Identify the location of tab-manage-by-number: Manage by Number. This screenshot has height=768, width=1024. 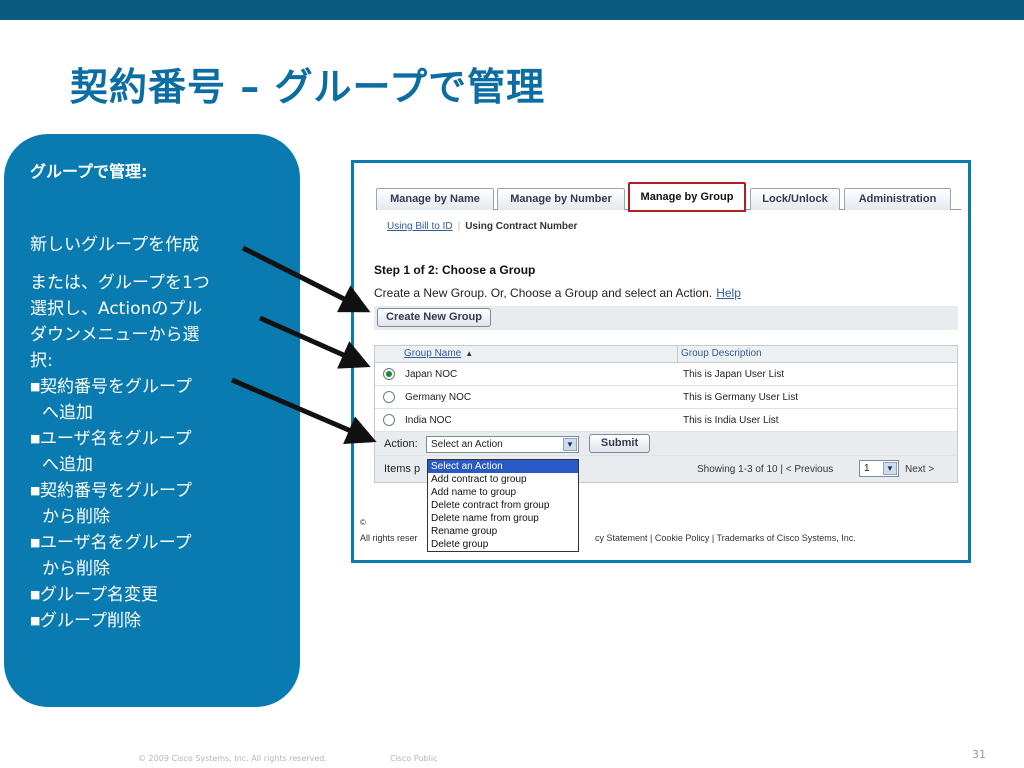
(561, 199).